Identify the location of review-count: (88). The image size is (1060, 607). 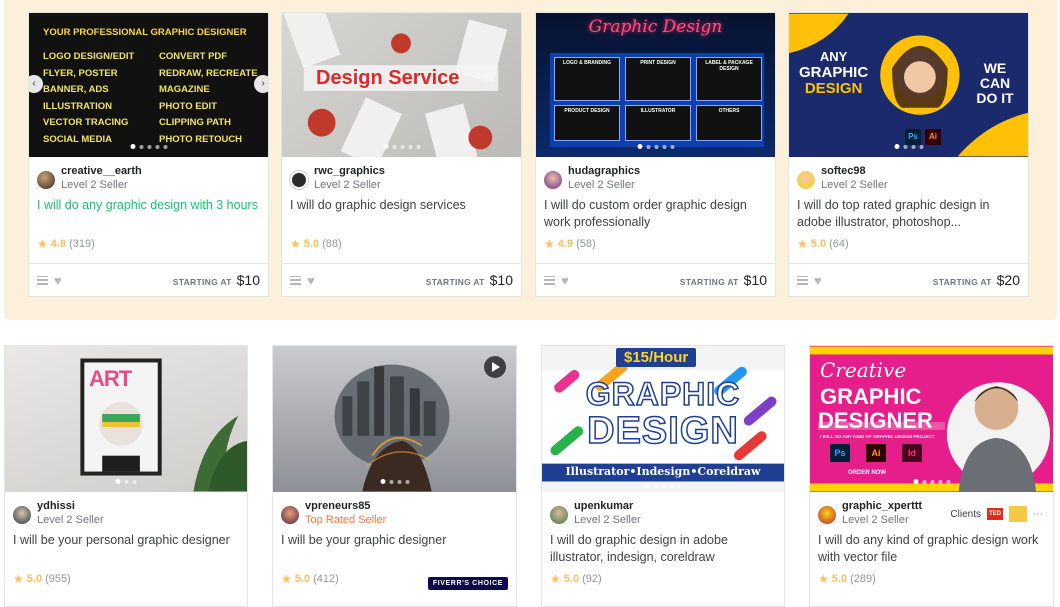
(332, 244).